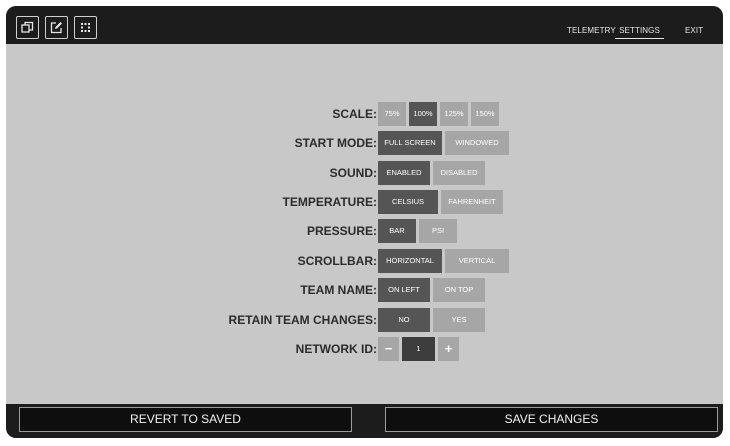 This screenshot has width=730, height=446. I want to click on network-id-value: 1, so click(418, 349).